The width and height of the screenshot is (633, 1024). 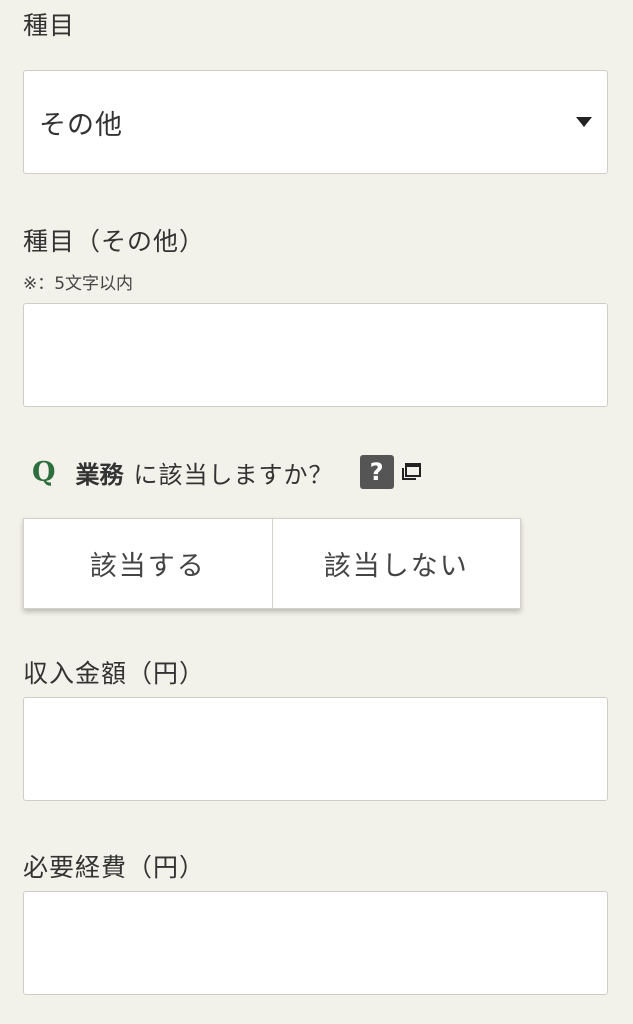 What do you see at coordinates (114, 241) in the screenshot?
I see `category-other-label: 種目（その他）` at bounding box center [114, 241].